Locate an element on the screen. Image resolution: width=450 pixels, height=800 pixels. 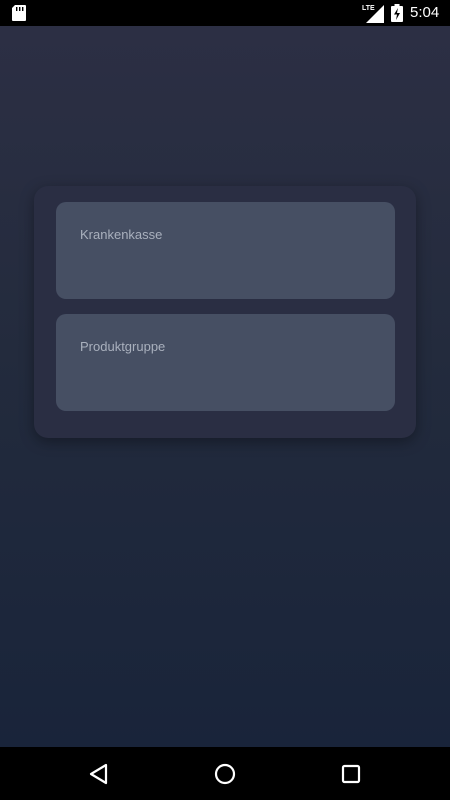
lte-signal-icon: LTE is located at coordinates (373, 14).